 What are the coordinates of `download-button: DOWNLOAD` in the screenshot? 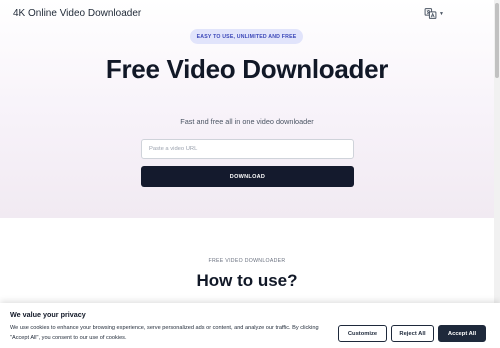 It's located at (247, 176).